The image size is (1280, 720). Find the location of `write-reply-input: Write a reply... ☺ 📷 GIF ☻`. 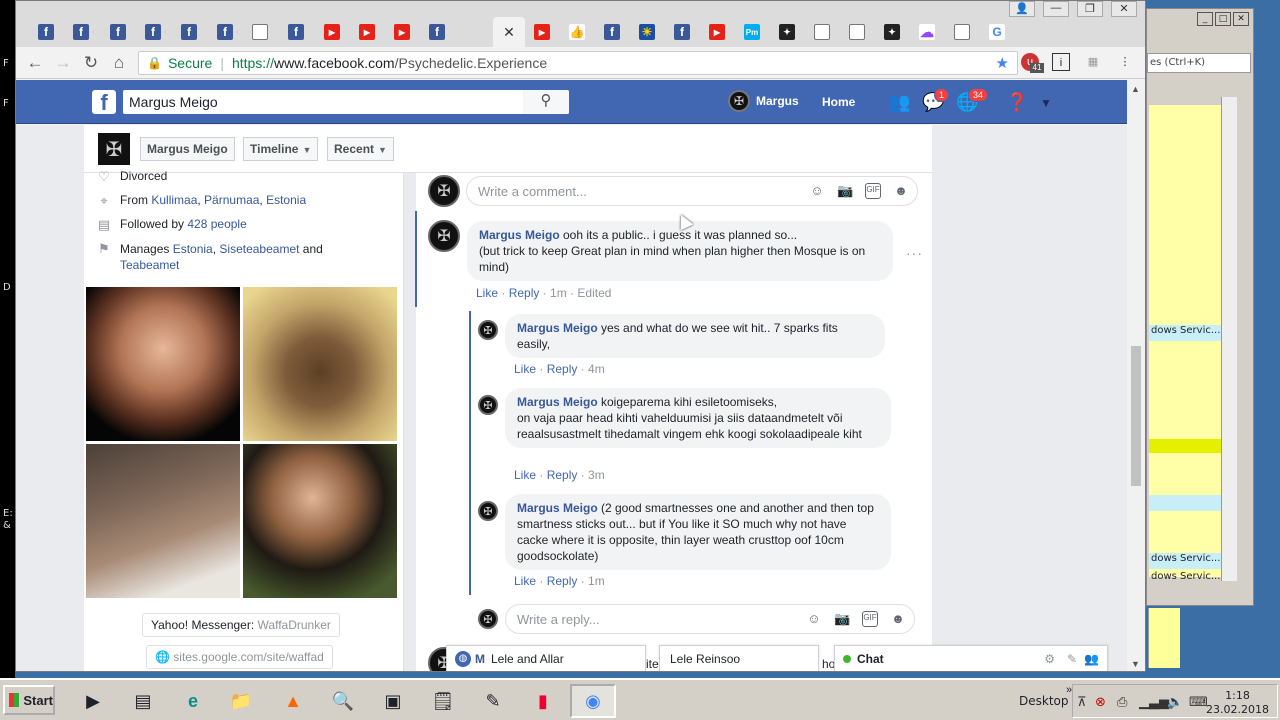

write-reply-input: Write a reply... ☺ 📷 GIF ☻ is located at coordinates (710, 619).